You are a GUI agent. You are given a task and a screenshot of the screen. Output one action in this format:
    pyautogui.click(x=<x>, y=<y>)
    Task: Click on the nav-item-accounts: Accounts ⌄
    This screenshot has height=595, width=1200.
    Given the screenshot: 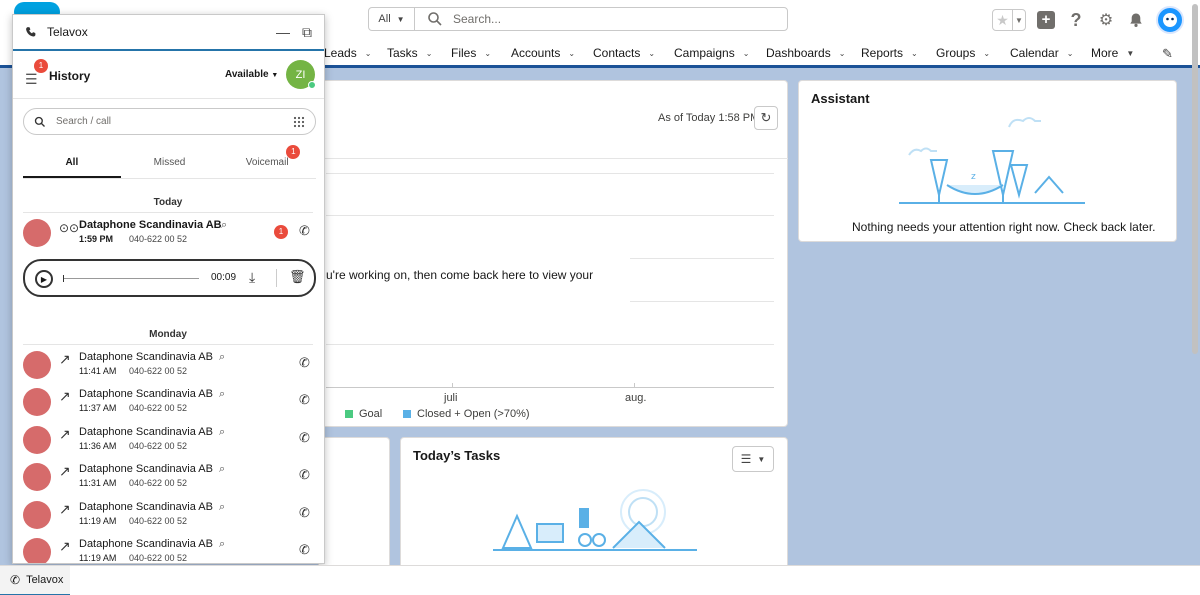 What is the action you would take?
    pyautogui.click(x=543, y=53)
    